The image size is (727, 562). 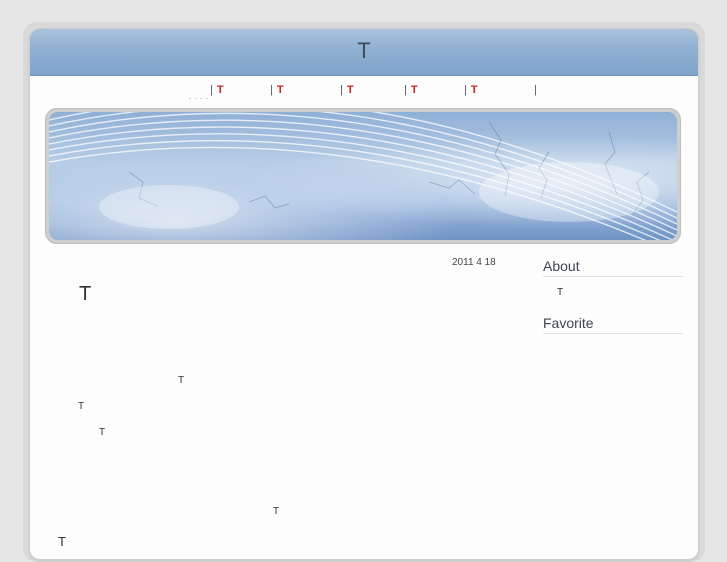 What do you see at coordinates (560, 292) in the screenshot?
I see `sidebar-about-text: T` at bounding box center [560, 292].